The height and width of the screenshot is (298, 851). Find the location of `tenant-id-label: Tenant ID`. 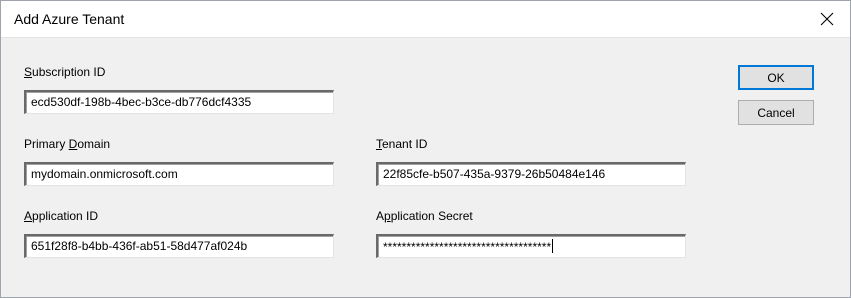

tenant-id-label: Tenant ID is located at coordinates (402, 144).